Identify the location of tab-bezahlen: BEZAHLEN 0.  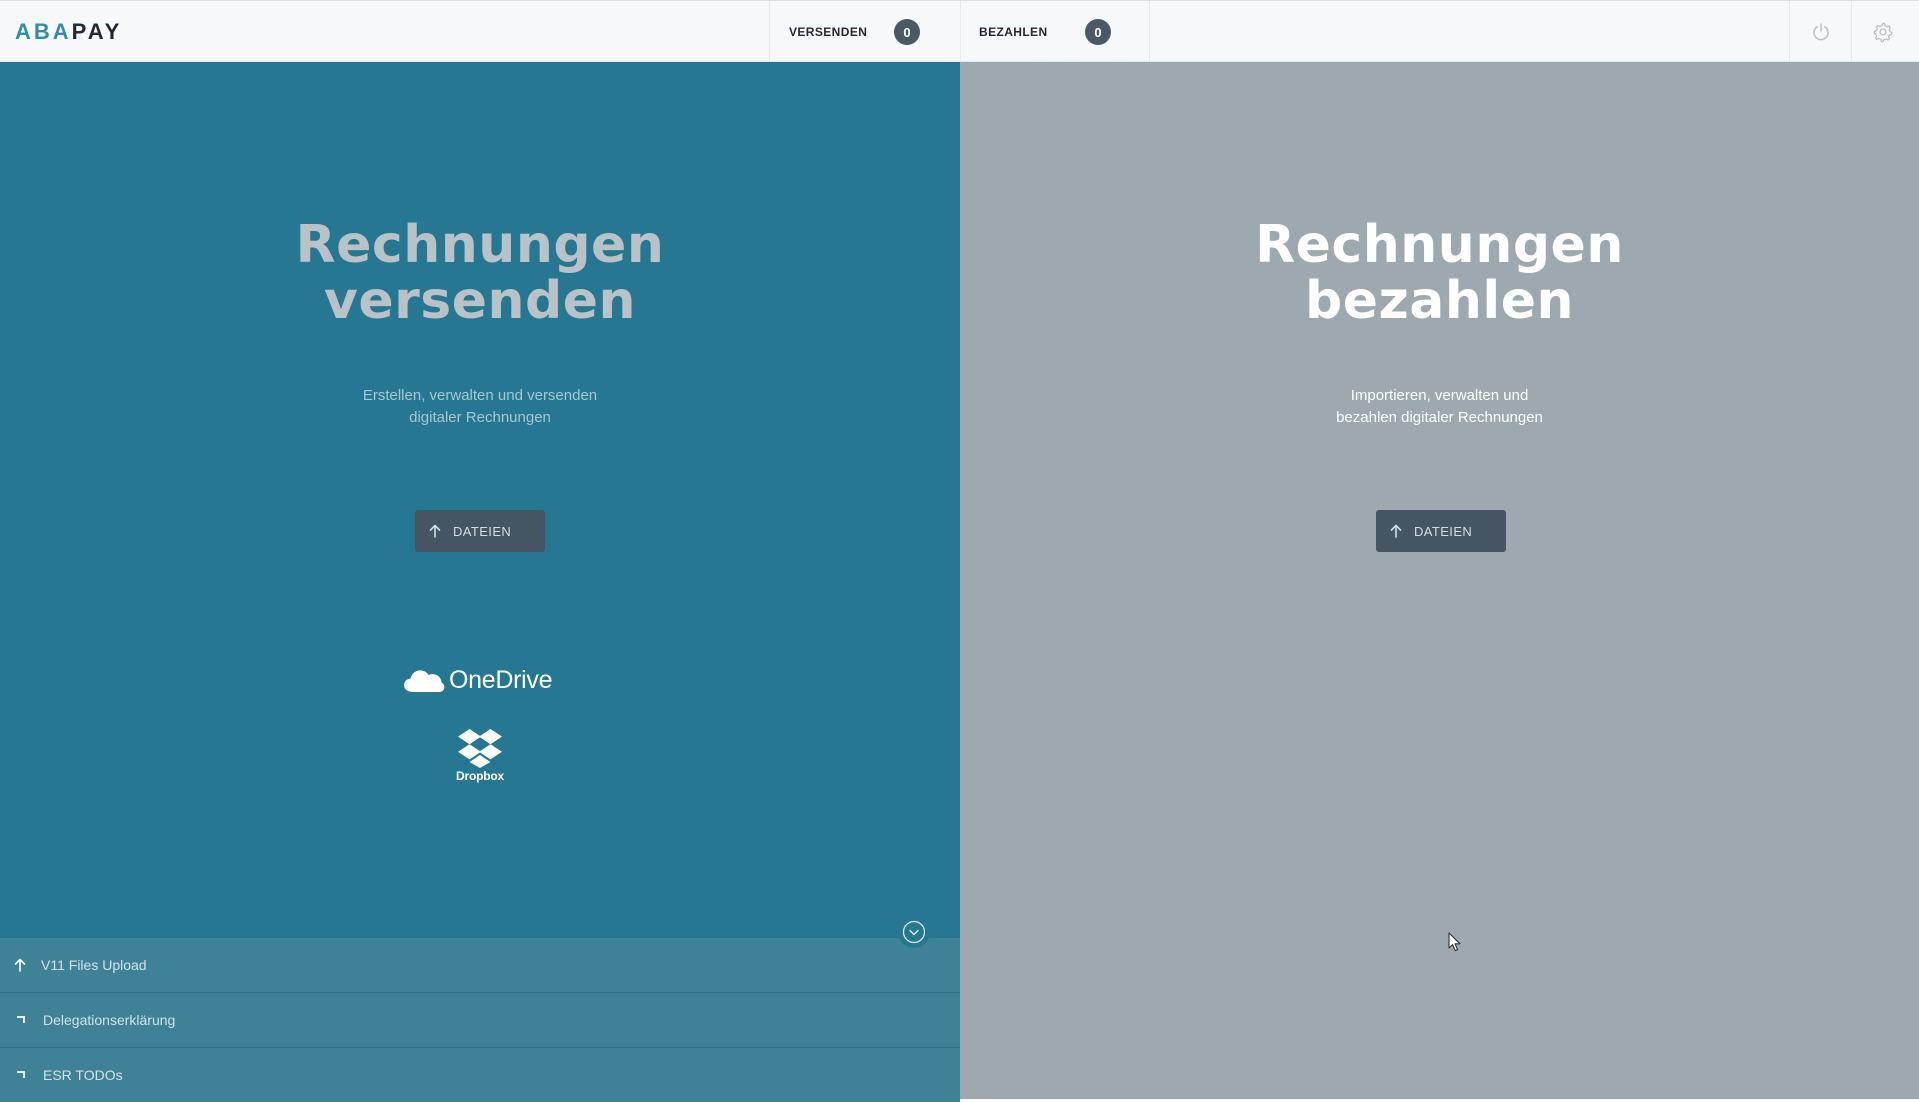
(1055, 31).